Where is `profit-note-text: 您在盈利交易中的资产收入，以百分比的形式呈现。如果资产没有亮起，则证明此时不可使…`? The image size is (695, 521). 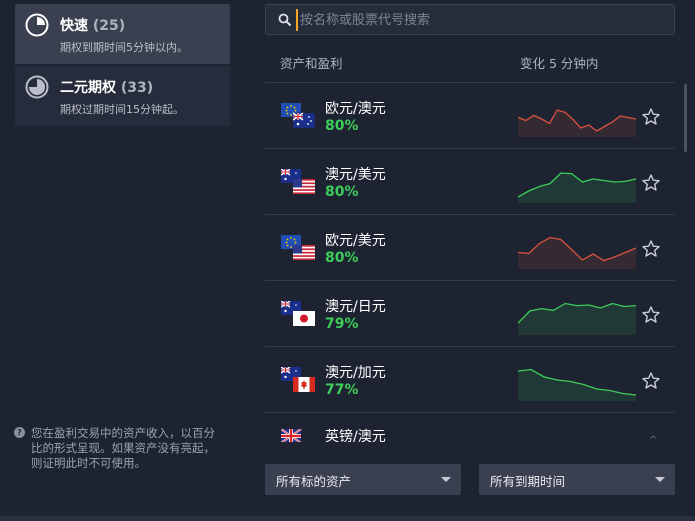
profit-note-text: 您在盈利交易中的资产收入，以百分比的形式呈现。如果资产没有亮起，则证明此时不可使… is located at coordinates (123, 448).